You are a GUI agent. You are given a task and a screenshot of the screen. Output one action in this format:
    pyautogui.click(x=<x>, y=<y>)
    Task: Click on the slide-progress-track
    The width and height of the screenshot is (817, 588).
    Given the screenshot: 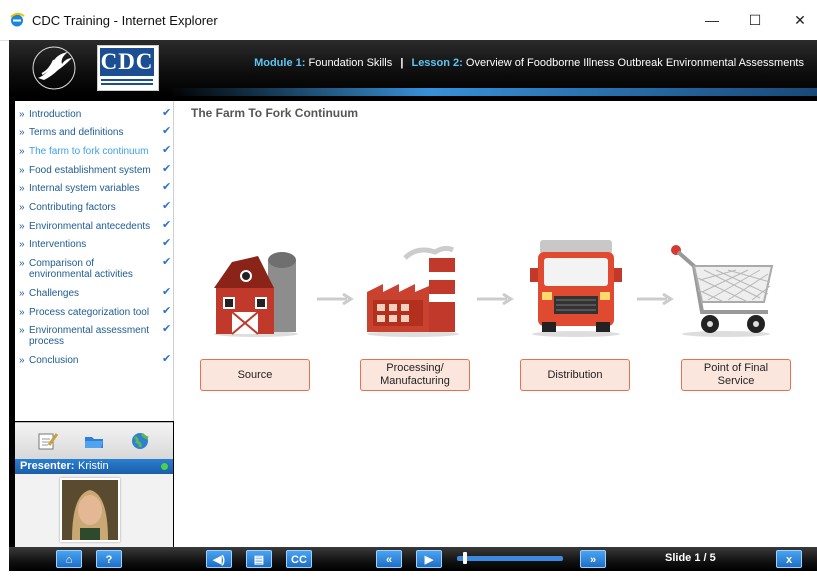 What is the action you would take?
    pyautogui.click(x=510, y=558)
    